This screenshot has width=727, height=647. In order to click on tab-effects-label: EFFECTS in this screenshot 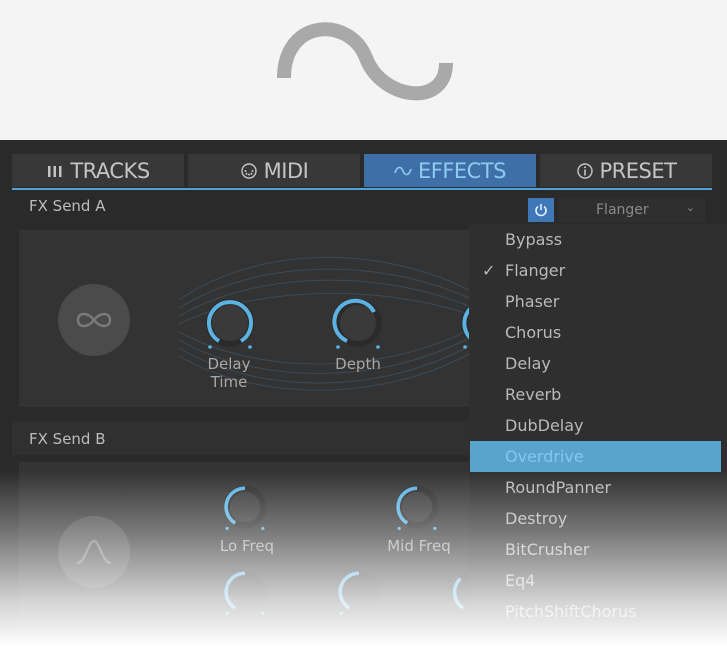, I will do `click(462, 170)`.